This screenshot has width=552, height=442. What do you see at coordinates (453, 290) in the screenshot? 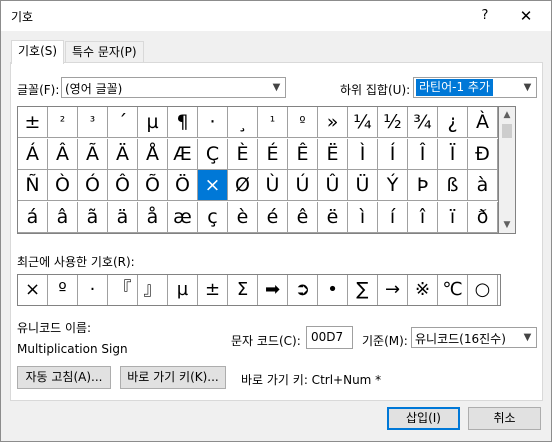
I see `recent-symbol-cell: ℃` at bounding box center [453, 290].